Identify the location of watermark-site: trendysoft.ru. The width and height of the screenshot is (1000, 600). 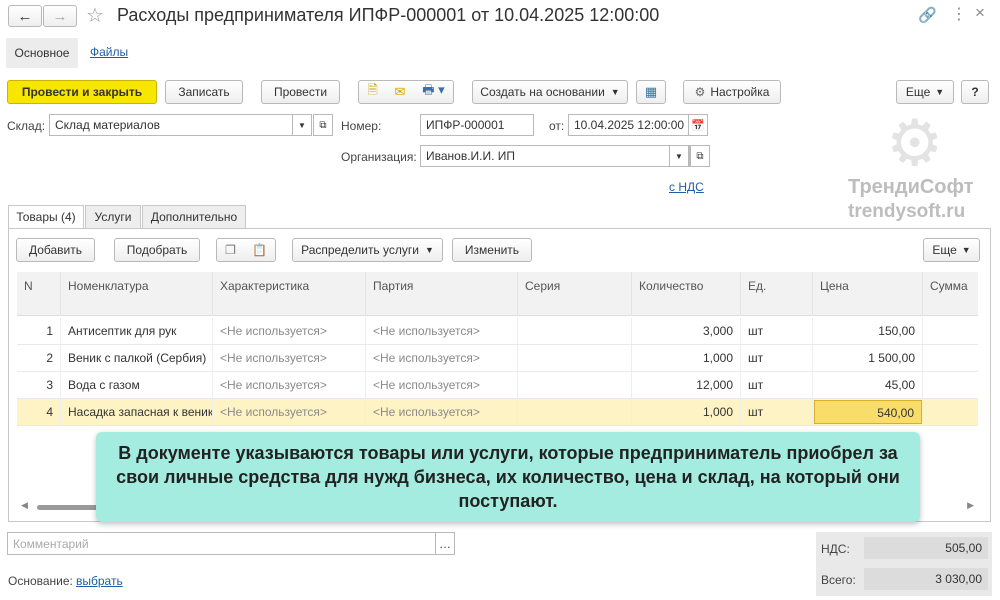
(907, 211).